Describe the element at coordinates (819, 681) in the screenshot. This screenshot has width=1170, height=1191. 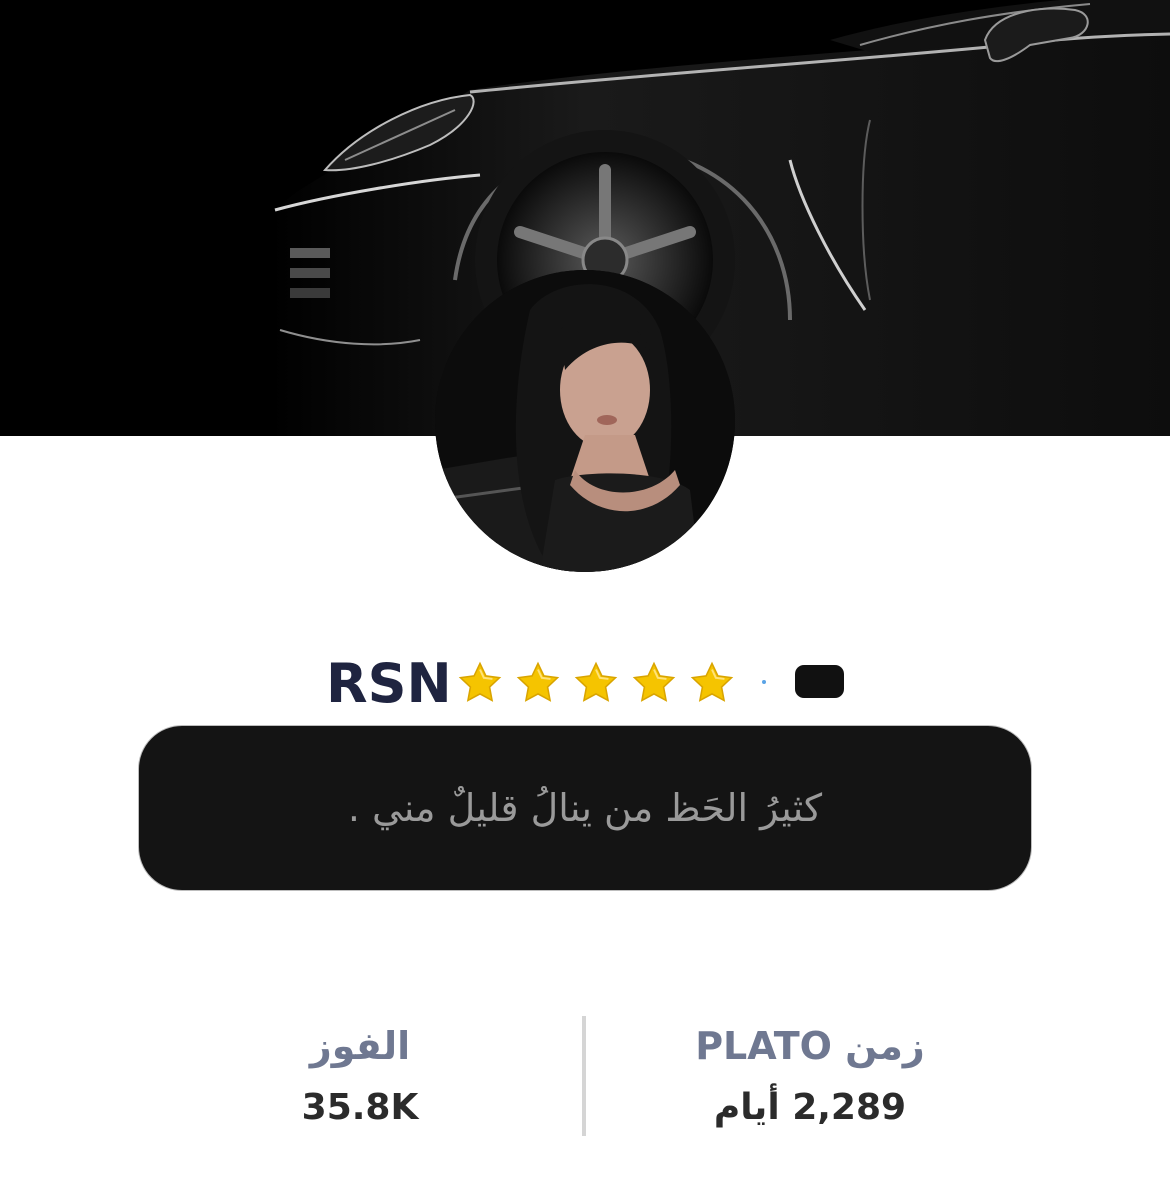
I see `badge-icon` at that location.